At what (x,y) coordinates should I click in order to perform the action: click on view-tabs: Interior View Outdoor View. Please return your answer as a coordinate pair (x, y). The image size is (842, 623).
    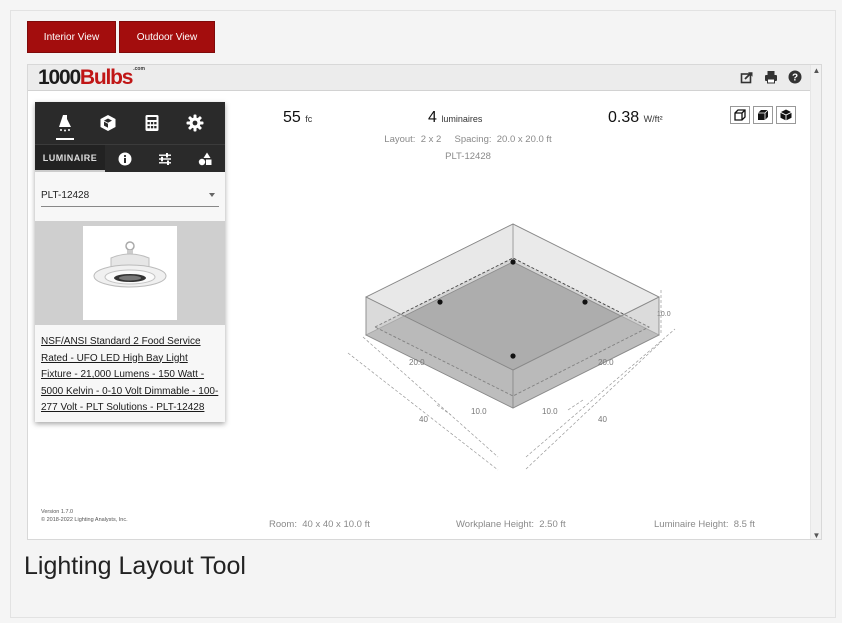
    Looking at the image, I should click on (121, 37).